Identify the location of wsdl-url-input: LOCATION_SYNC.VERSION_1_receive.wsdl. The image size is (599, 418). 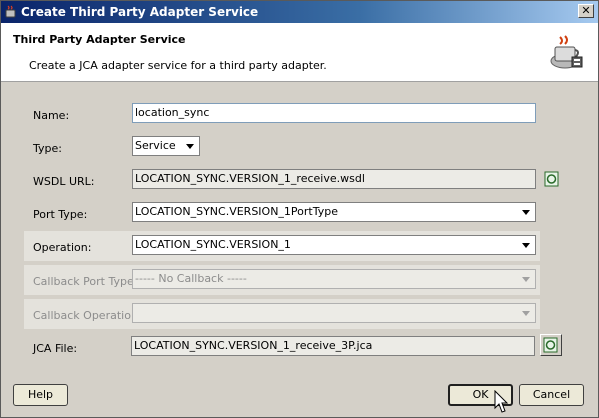
(334, 179).